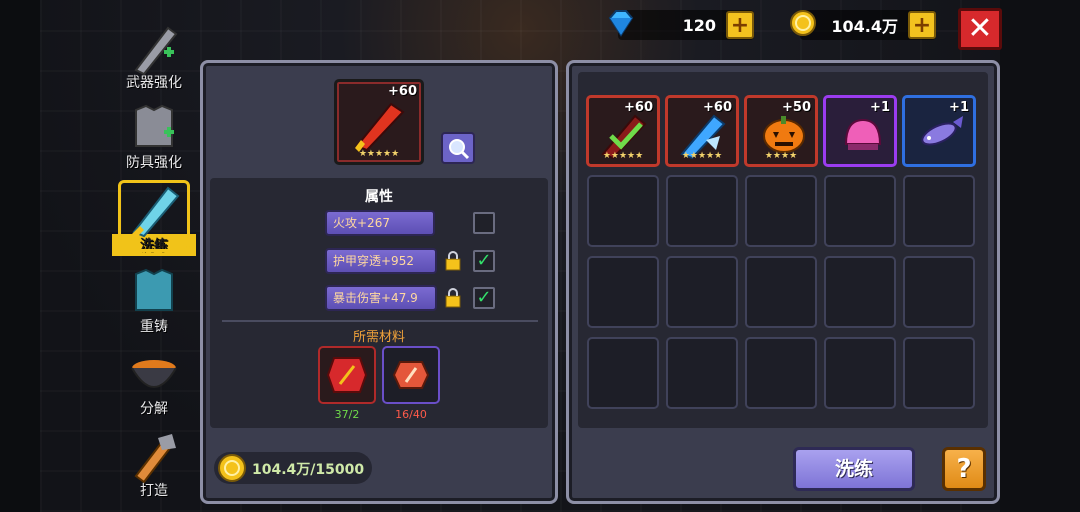 The width and height of the screenshot is (1080, 512). I want to click on nav-armor-upgrade: 防具强化, so click(154, 136).